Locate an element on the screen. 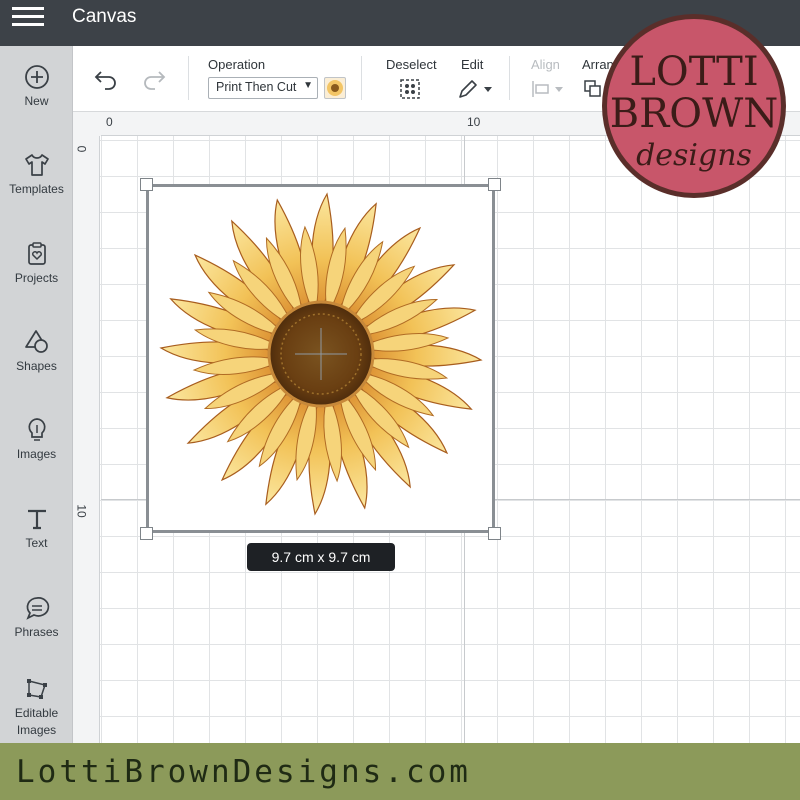  sidebar-item-label-line2: Images is located at coordinates (36, 730).